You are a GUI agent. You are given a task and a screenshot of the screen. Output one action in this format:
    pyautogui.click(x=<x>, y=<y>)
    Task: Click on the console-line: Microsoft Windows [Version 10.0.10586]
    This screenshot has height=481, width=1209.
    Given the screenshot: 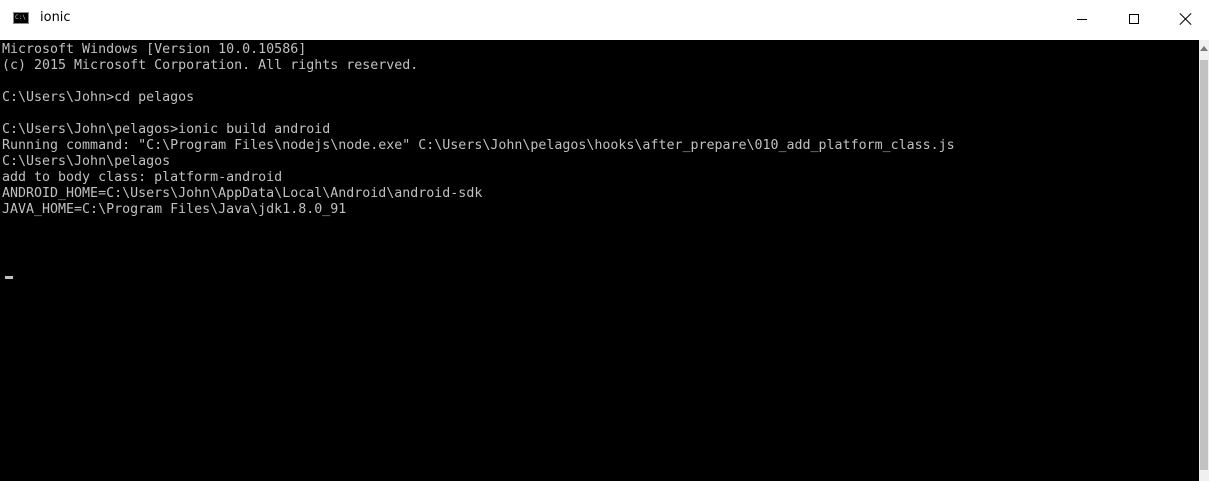 What is the action you would take?
    pyautogui.click(x=154, y=49)
    